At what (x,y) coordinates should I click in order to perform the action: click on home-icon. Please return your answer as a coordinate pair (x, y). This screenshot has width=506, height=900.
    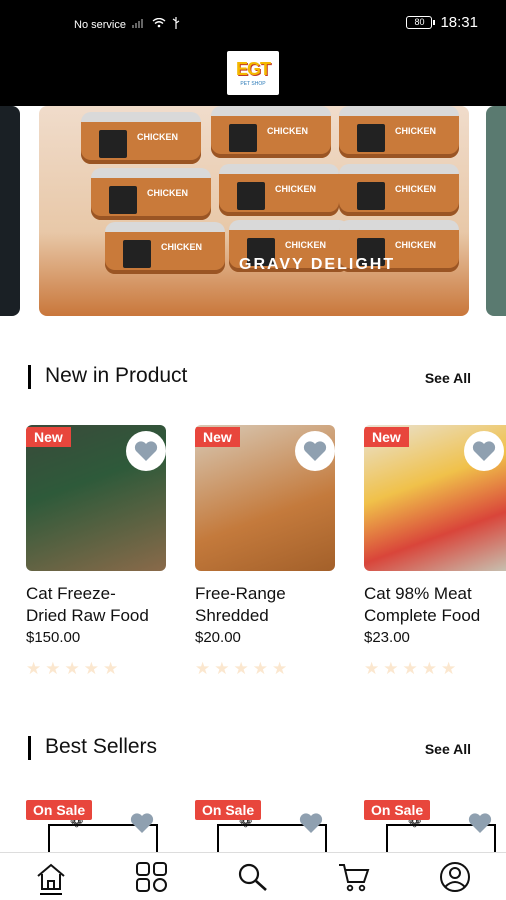
    Looking at the image, I should click on (50, 876).